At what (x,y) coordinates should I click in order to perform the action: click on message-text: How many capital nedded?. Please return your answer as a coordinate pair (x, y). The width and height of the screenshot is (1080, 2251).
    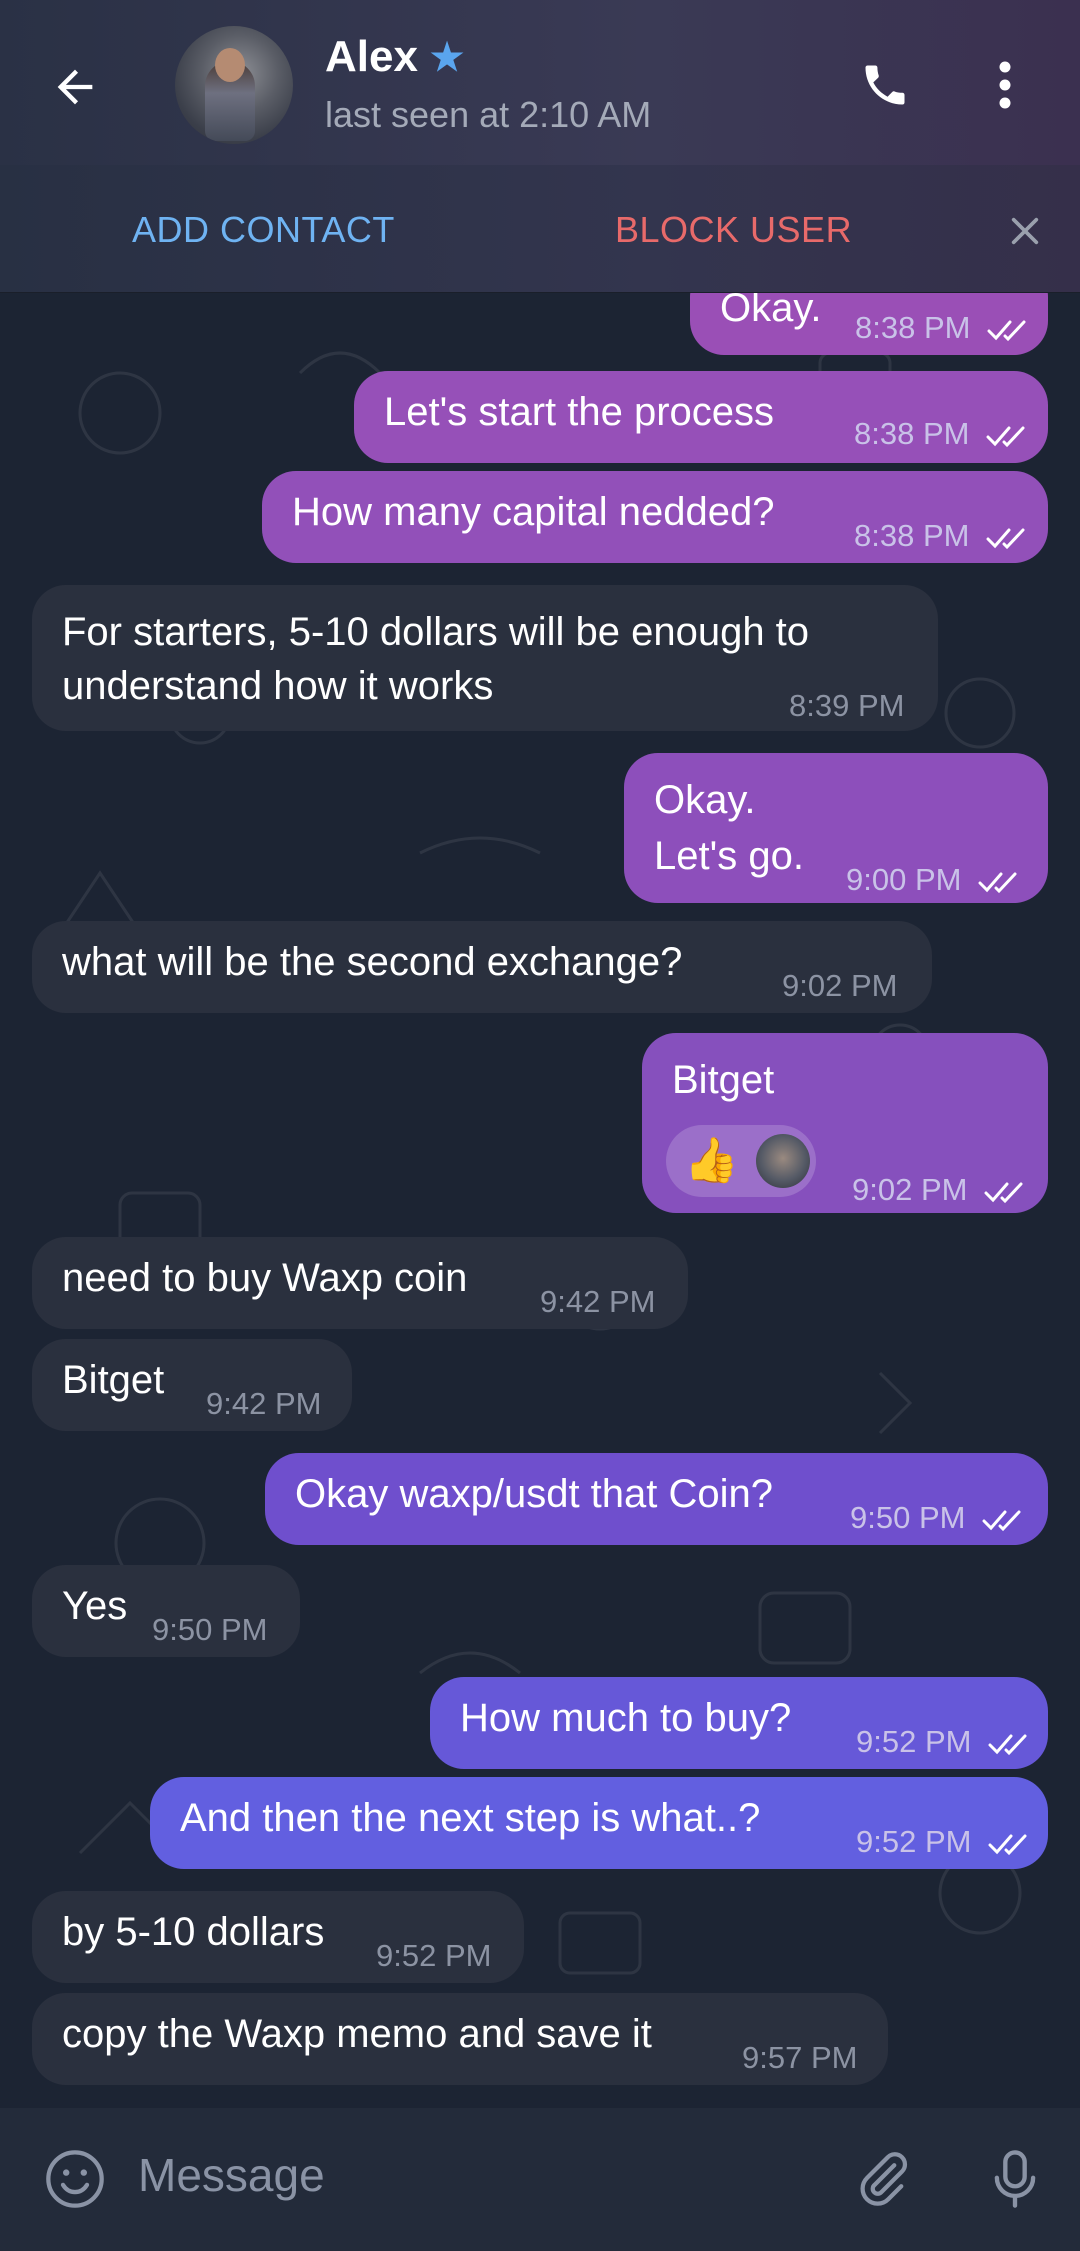
    Looking at the image, I should click on (533, 512).